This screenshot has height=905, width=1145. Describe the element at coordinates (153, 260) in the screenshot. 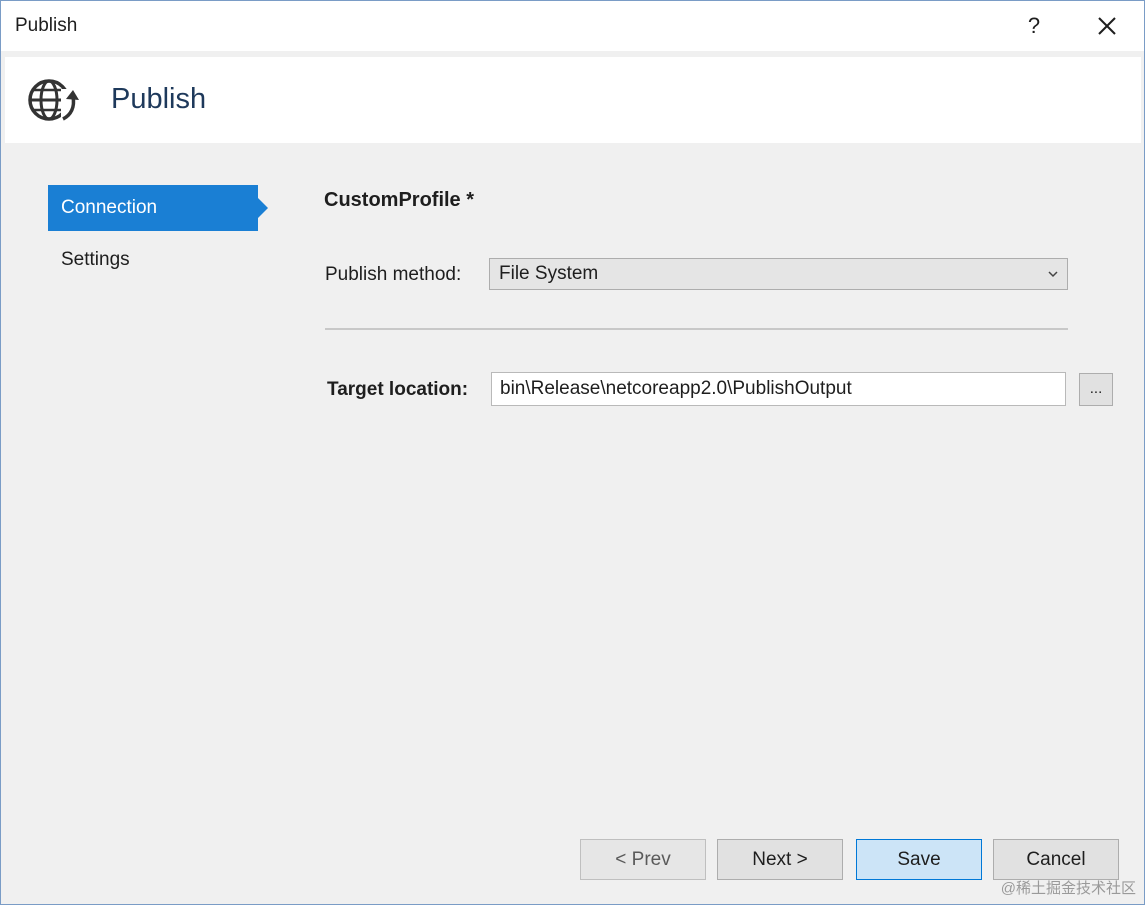

I see `sidebar-item-settings: Settings` at that location.